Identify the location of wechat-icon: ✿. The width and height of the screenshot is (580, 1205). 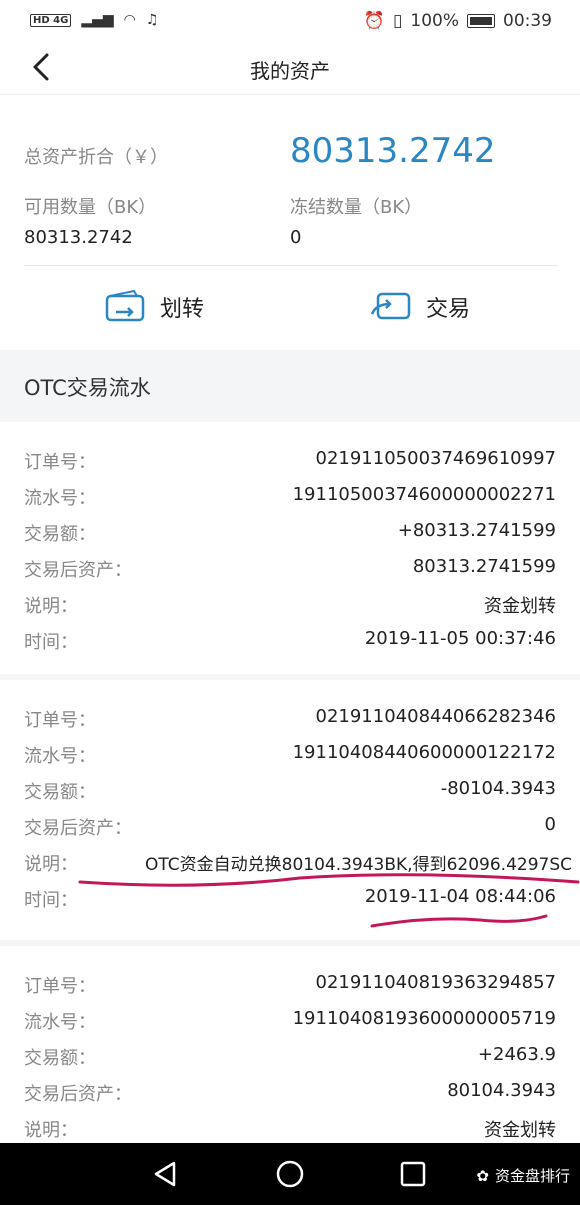
(482, 1175).